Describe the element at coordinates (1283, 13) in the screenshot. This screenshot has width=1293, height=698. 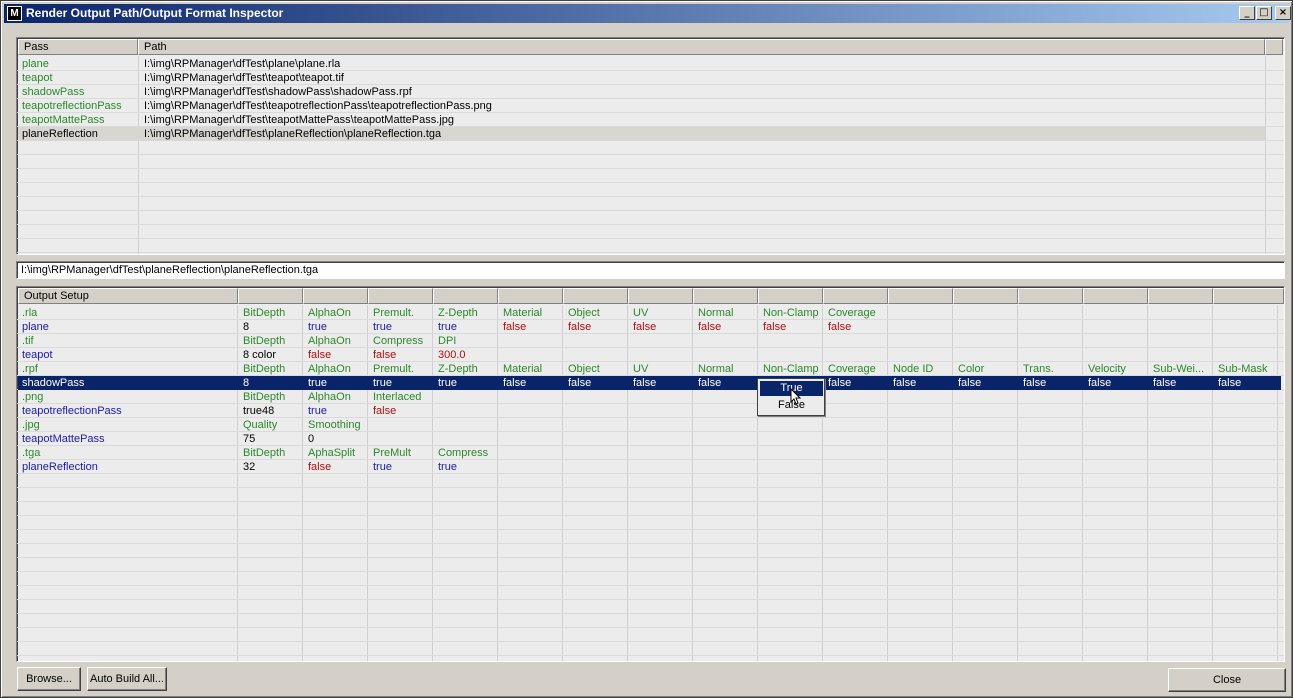
I see `close-window-button: ×` at that location.